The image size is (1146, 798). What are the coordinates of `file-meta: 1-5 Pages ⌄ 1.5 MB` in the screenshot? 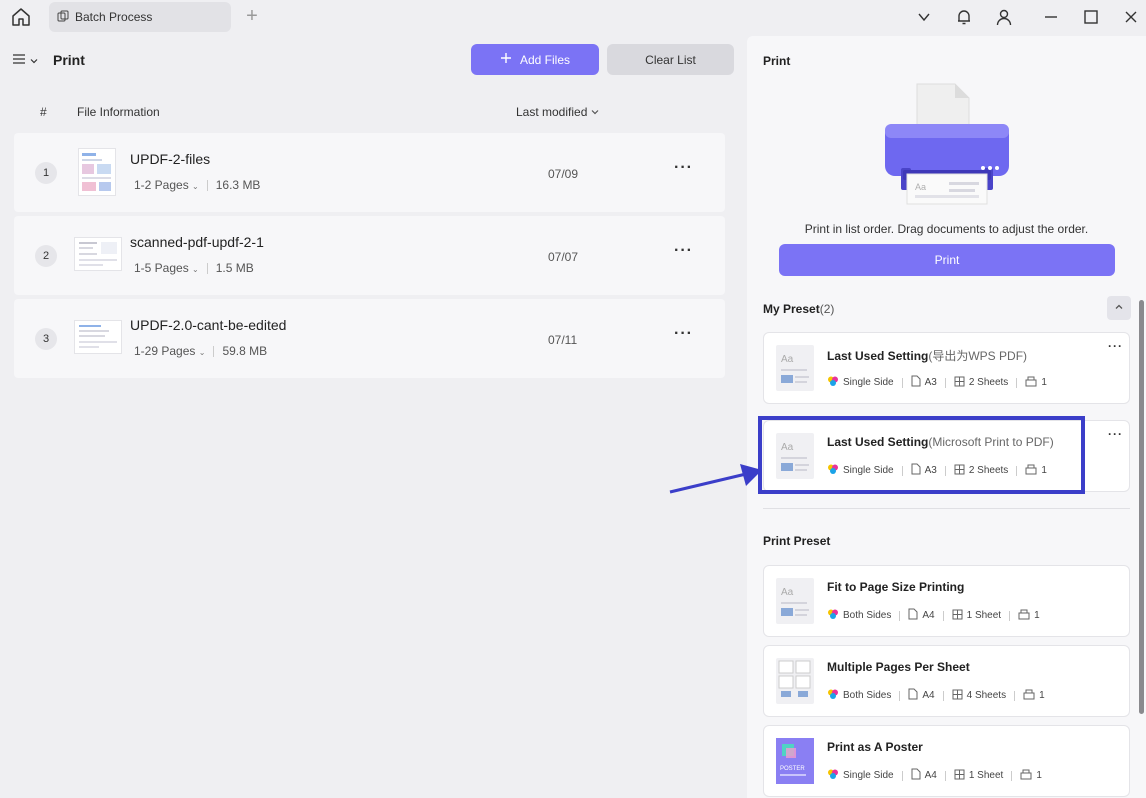 It's located at (194, 268).